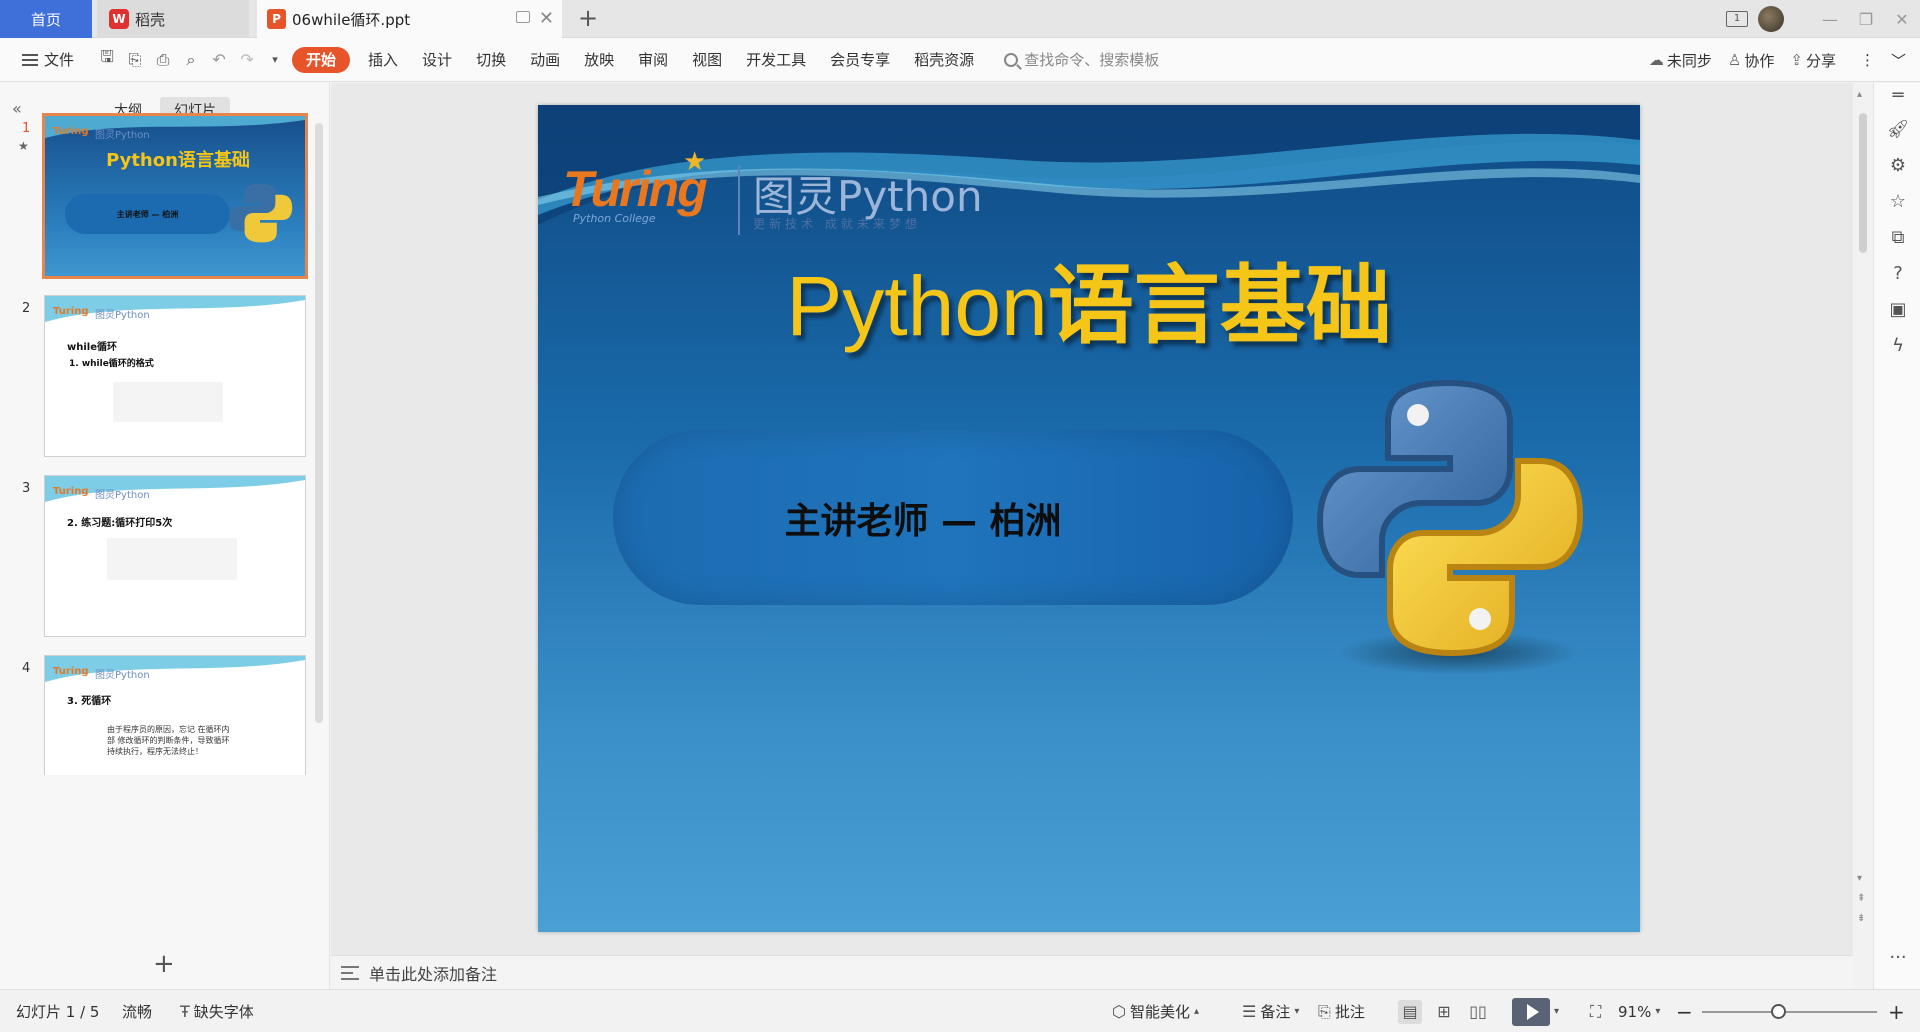 This screenshot has width=1920, height=1032. Describe the element at coordinates (1863, 183) in the screenshot. I see `scrollbar-thumb` at that location.